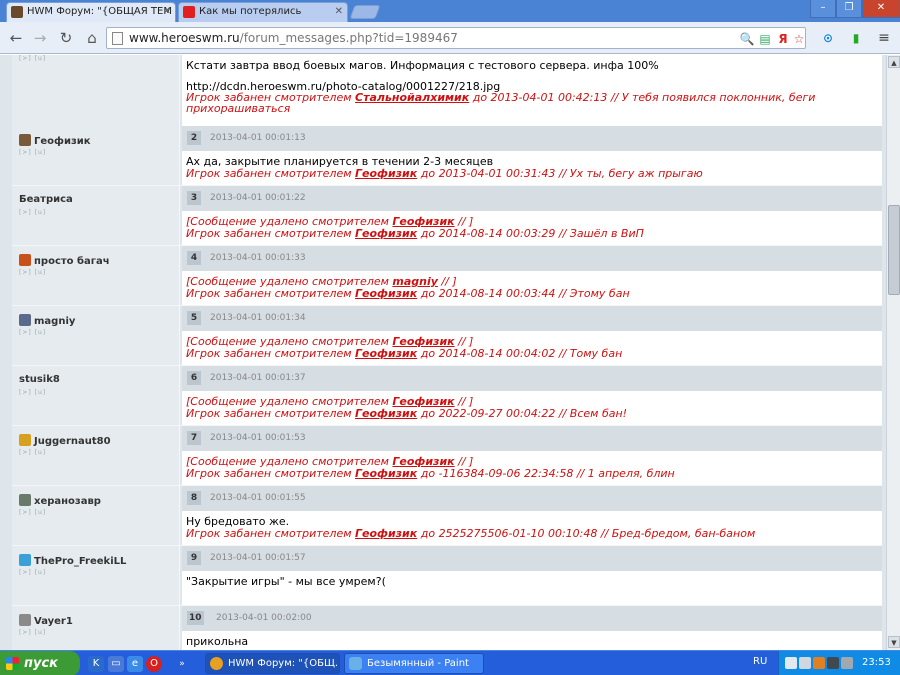 This screenshot has width=900, height=675. Describe the element at coordinates (72, 261) in the screenshot. I see `author-name-text: просто багач` at that location.